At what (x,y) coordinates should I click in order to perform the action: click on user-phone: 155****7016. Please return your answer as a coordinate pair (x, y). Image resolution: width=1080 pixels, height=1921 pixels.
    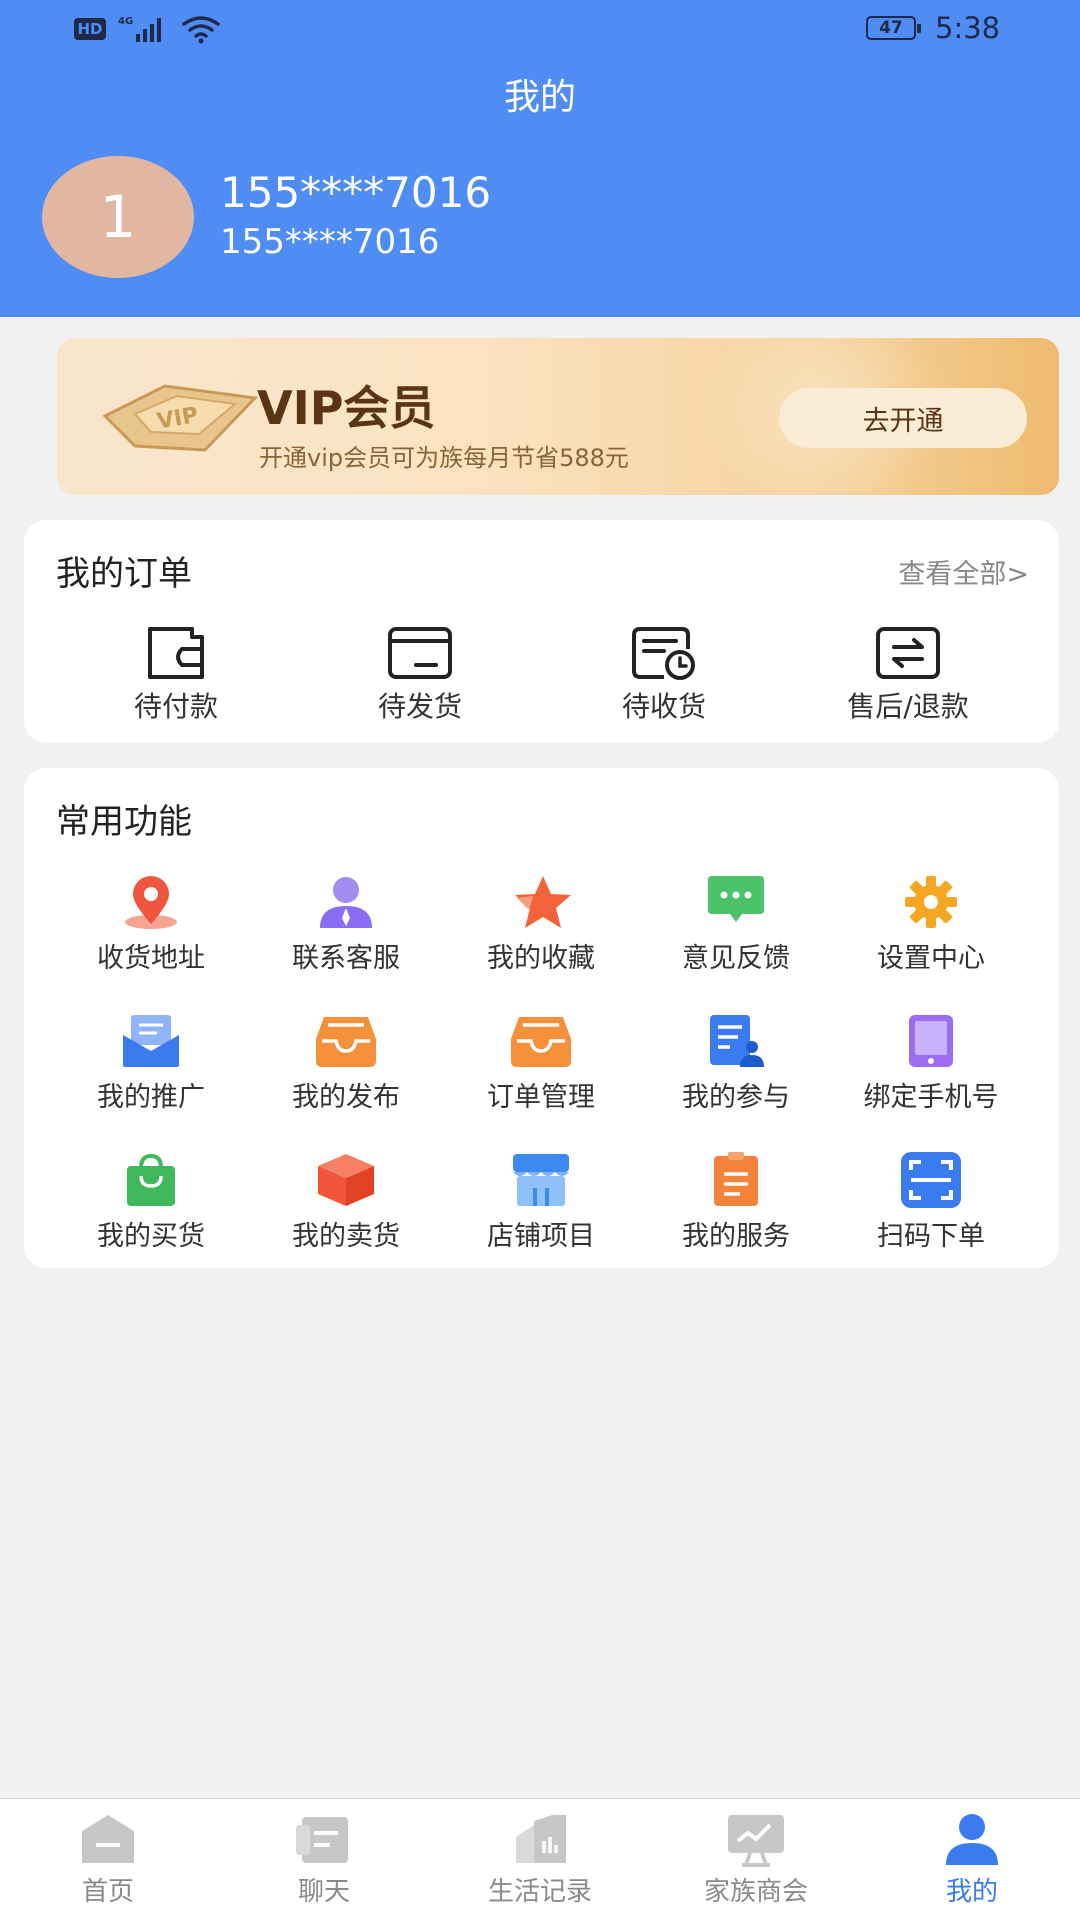
    Looking at the image, I should click on (330, 242).